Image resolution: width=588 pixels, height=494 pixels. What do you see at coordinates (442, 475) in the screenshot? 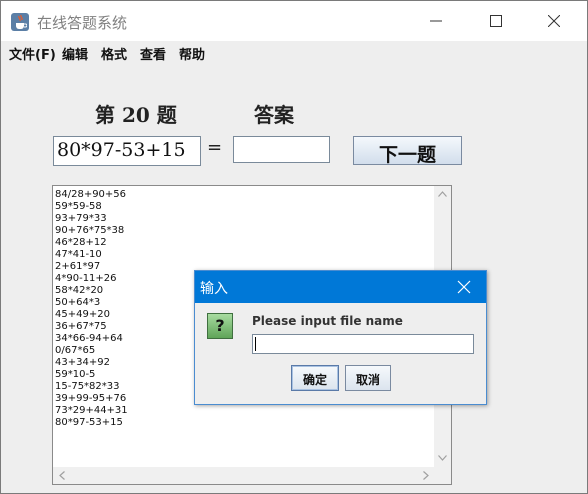
I see `scroll-corner` at bounding box center [442, 475].